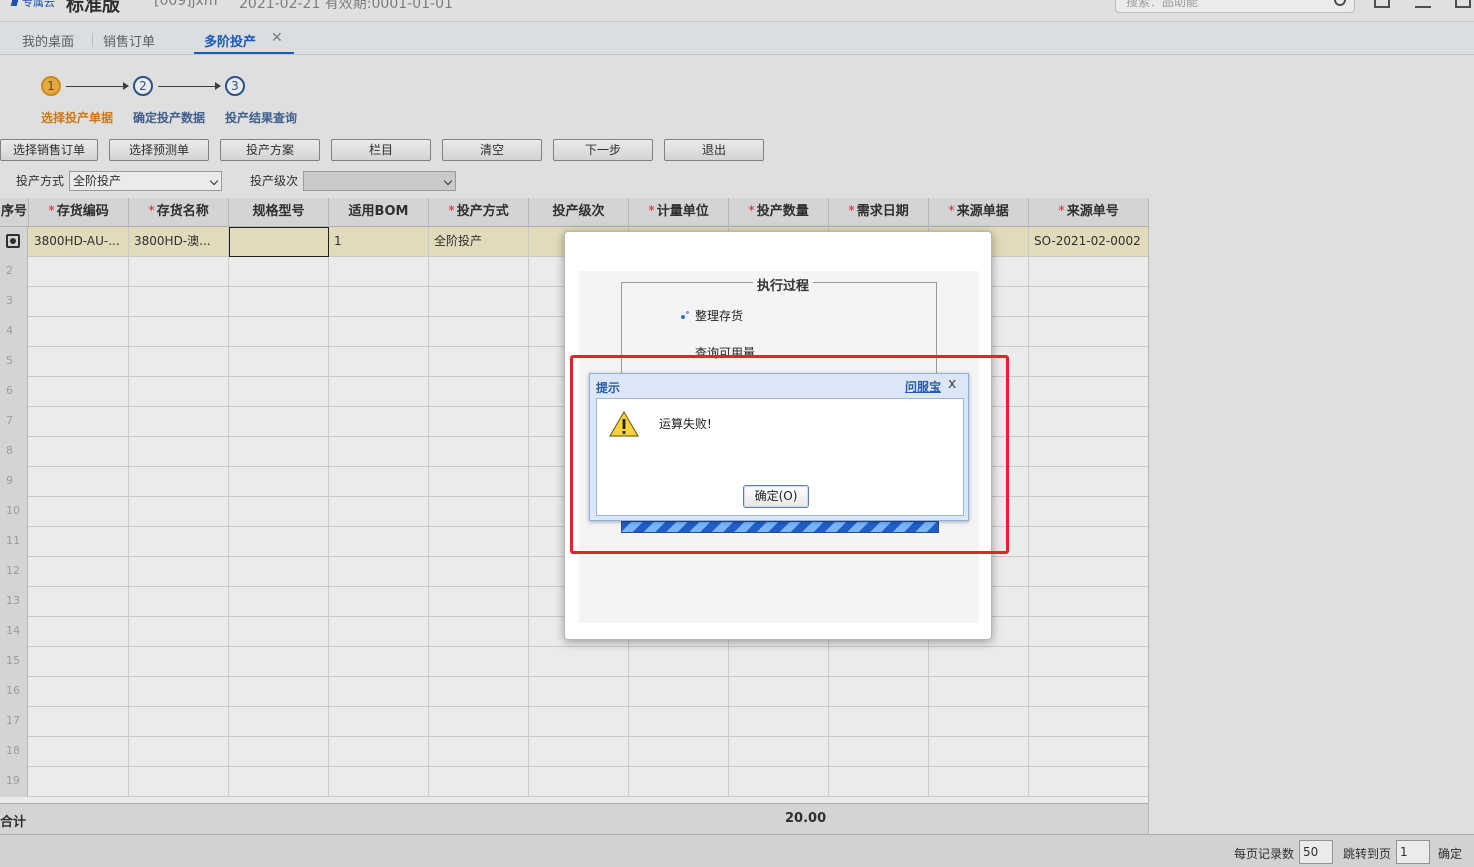 The image size is (1474, 867). What do you see at coordinates (783, 284) in the screenshot?
I see `process-legend: 执行过程` at bounding box center [783, 284].